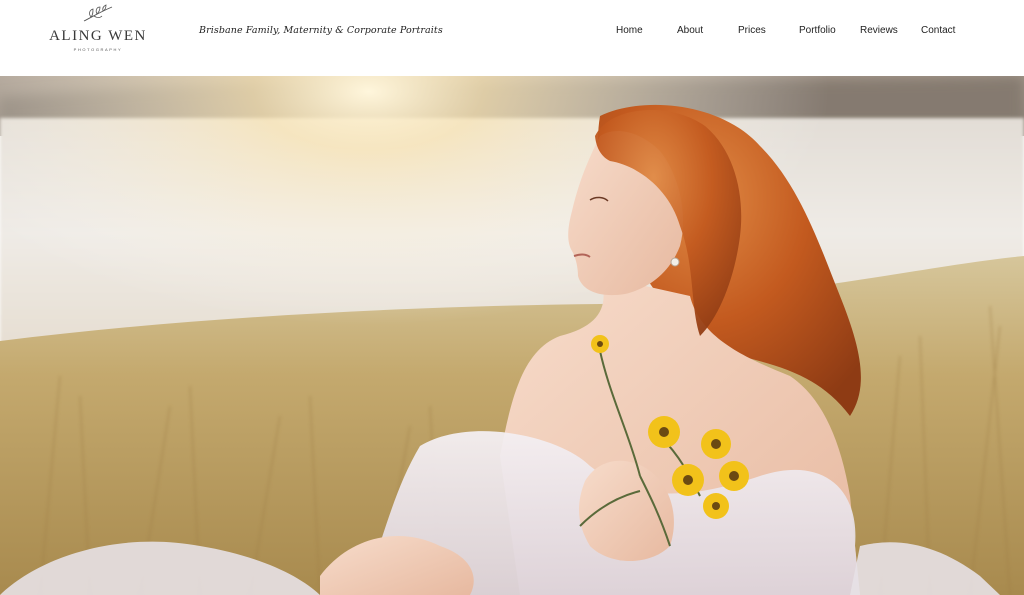 The height and width of the screenshot is (595, 1024). I want to click on nav-reviews: Reviews, so click(879, 31).